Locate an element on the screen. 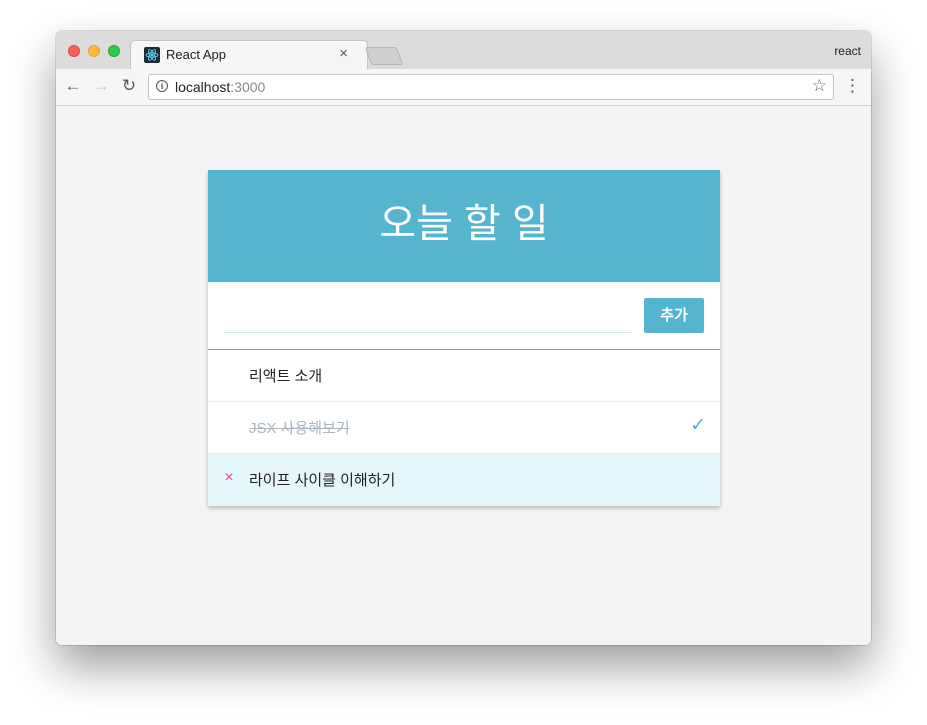  bookmark-star-icon: ☆ is located at coordinates (819, 86).